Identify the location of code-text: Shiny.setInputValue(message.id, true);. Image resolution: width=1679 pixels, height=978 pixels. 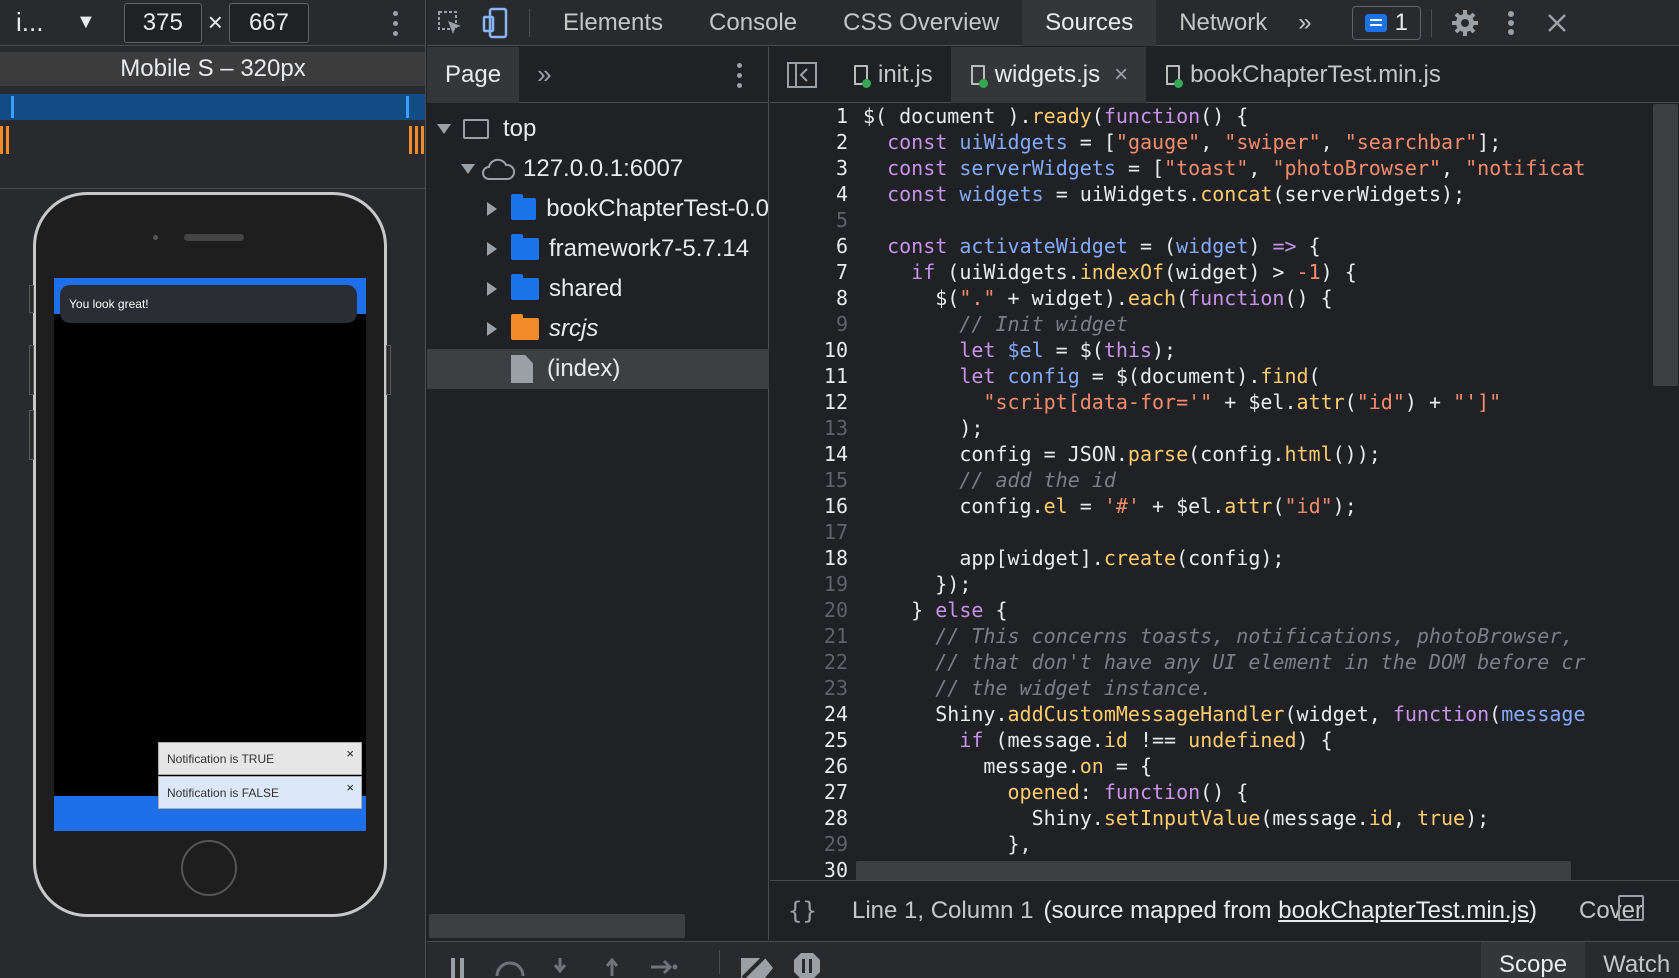
(1176, 818).